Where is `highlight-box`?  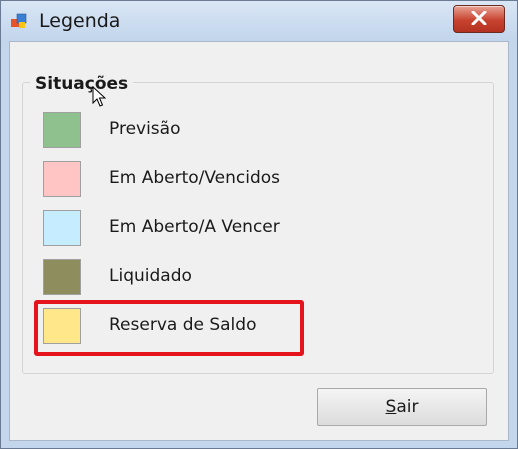
highlight-box is located at coordinates (169, 328).